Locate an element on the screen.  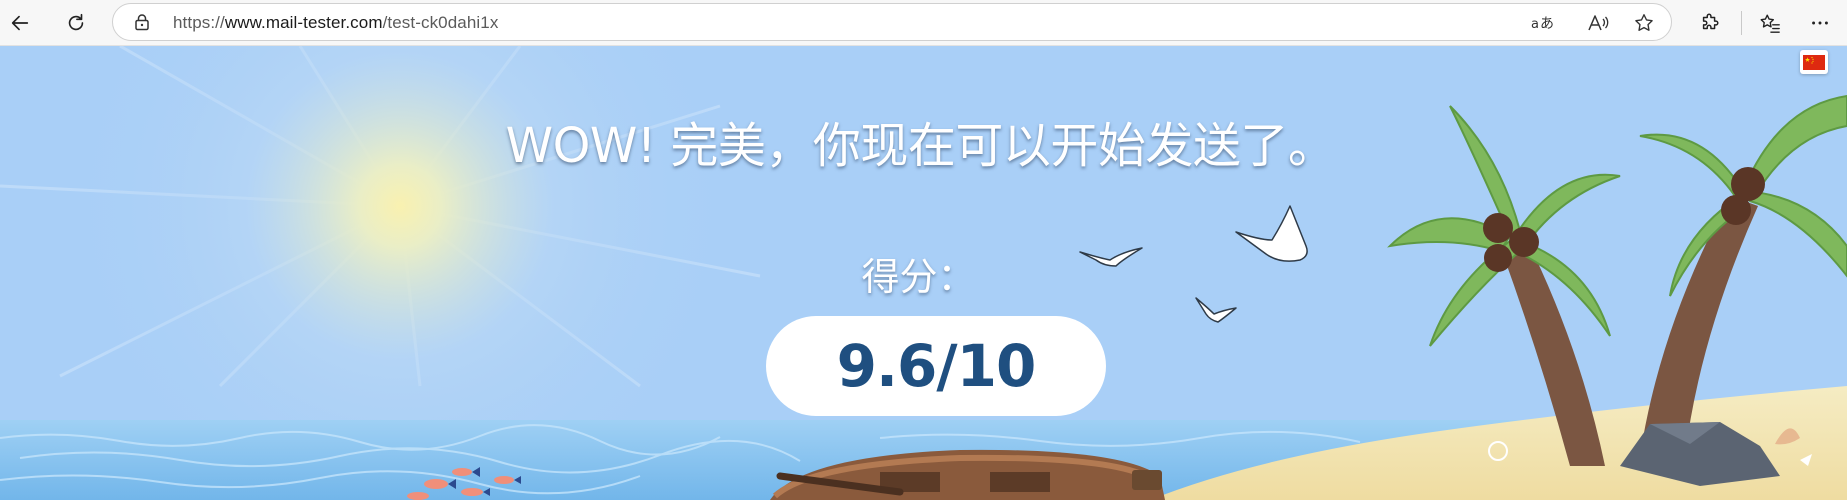
favorites-button is located at coordinates (1770, 23).